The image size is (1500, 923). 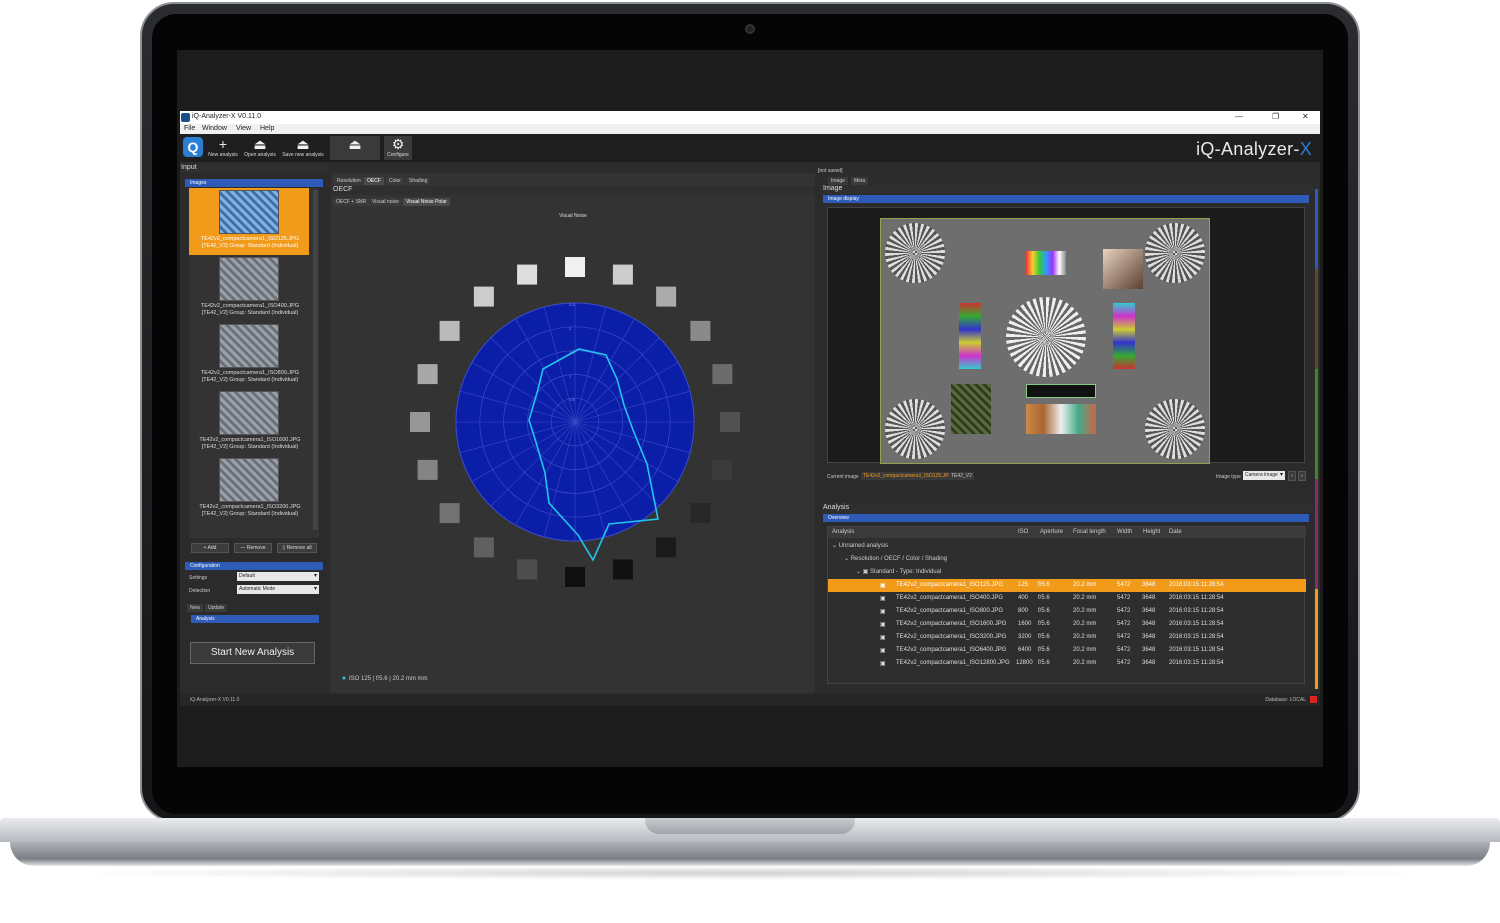 What do you see at coordinates (254, 168) in the screenshot?
I see `input-panel-header: Input` at bounding box center [254, 168].